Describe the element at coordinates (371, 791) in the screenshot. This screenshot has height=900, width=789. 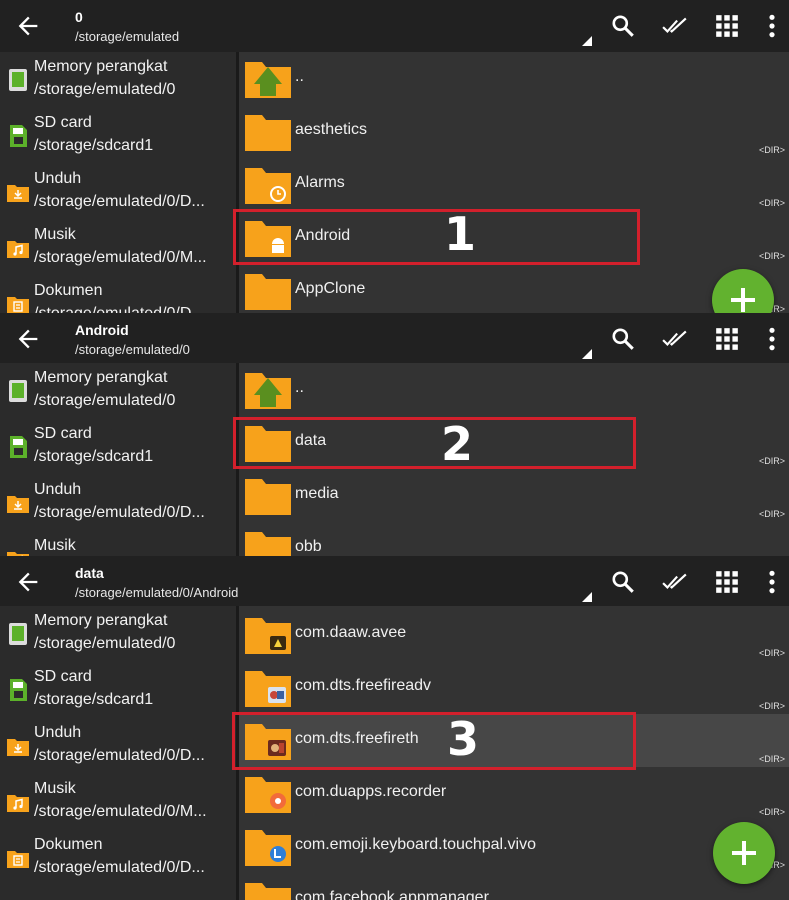
I see `file-name: com.duapps.recorder` at that location.